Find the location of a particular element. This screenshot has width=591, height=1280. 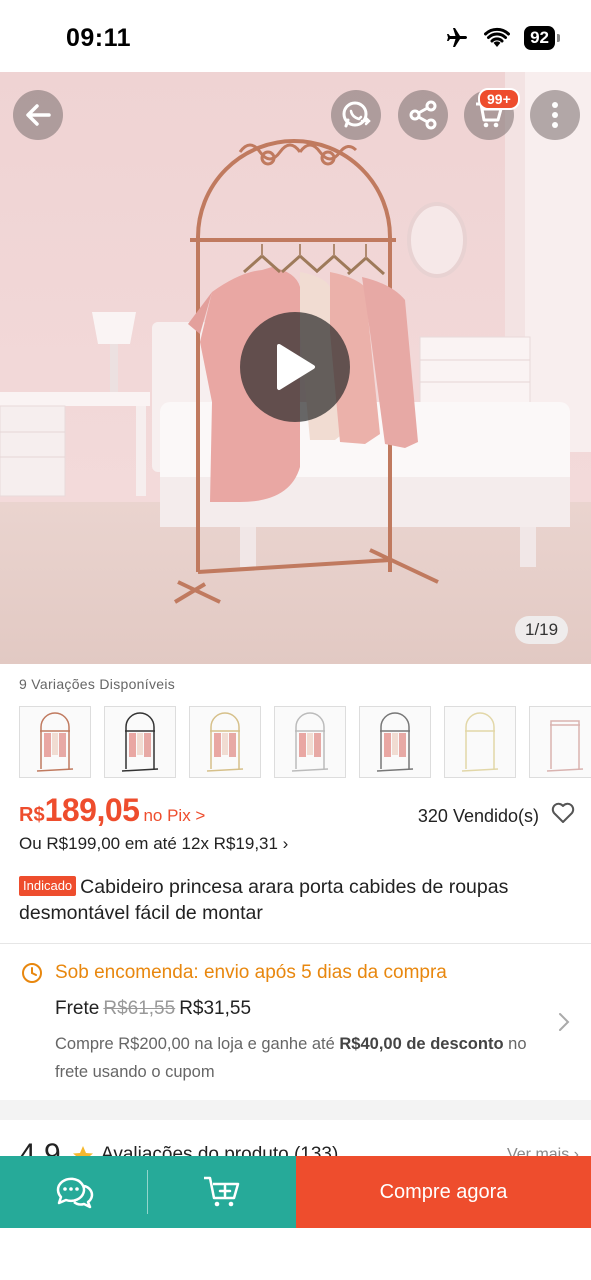

add-to-cart-icon is located at coordinates (222, 1191).